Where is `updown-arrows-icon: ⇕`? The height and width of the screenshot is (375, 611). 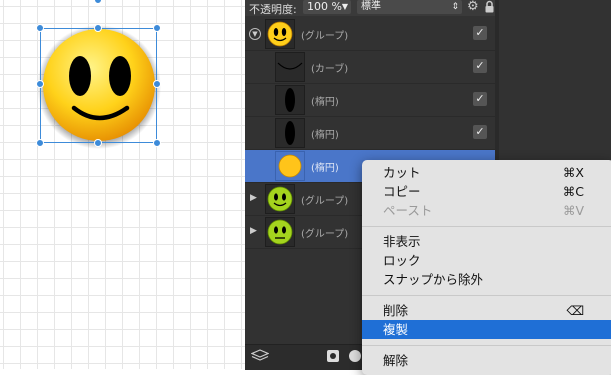 updown-arrows-icon: ⇕ is located at coordinates (455, 7).